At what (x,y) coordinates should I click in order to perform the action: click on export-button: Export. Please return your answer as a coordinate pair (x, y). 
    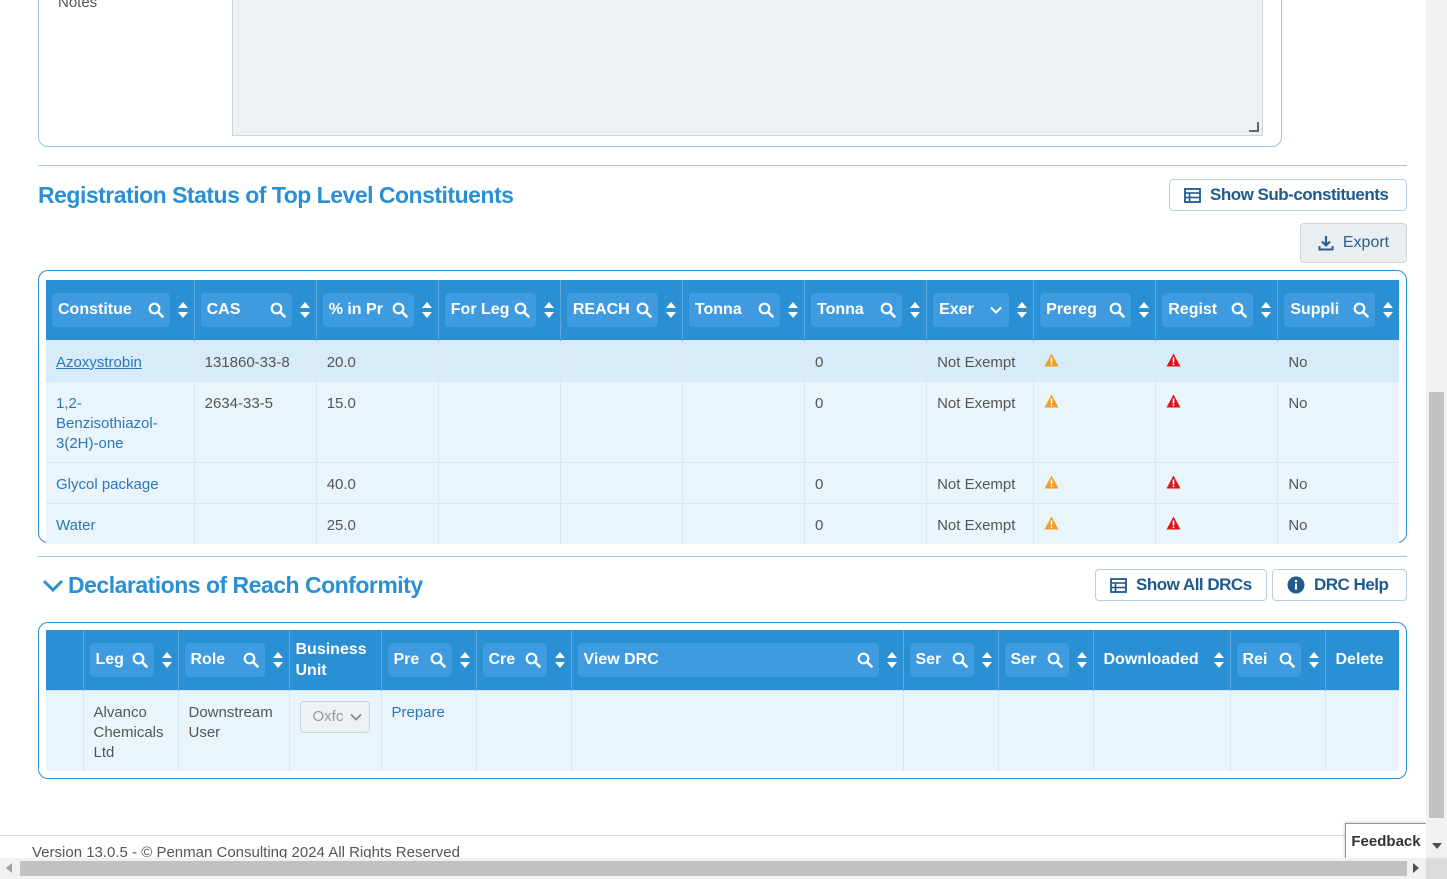
    Looking at the image, I should click on (1353, 243).